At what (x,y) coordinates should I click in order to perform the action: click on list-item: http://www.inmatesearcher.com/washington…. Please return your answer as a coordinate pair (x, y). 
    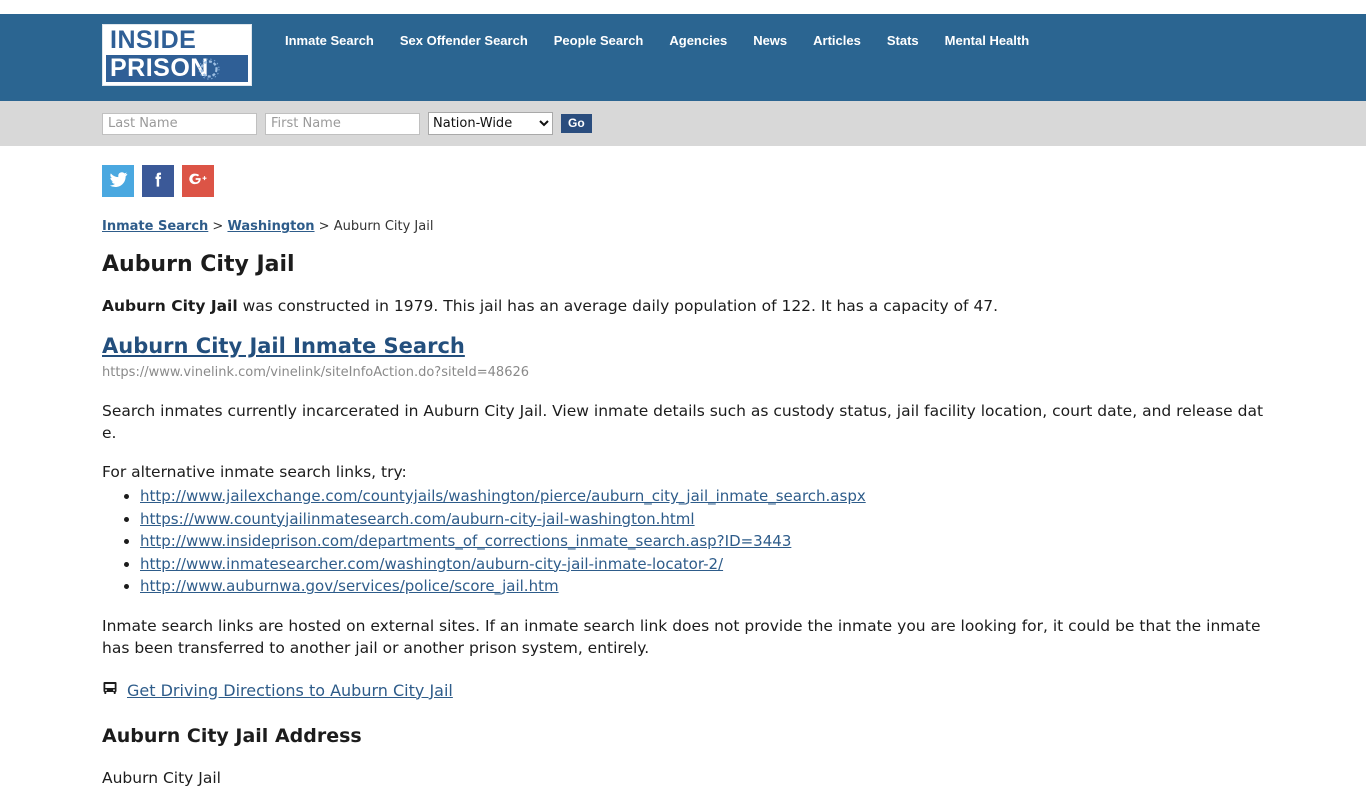
    Looking at the image, I should click on (708, 564).